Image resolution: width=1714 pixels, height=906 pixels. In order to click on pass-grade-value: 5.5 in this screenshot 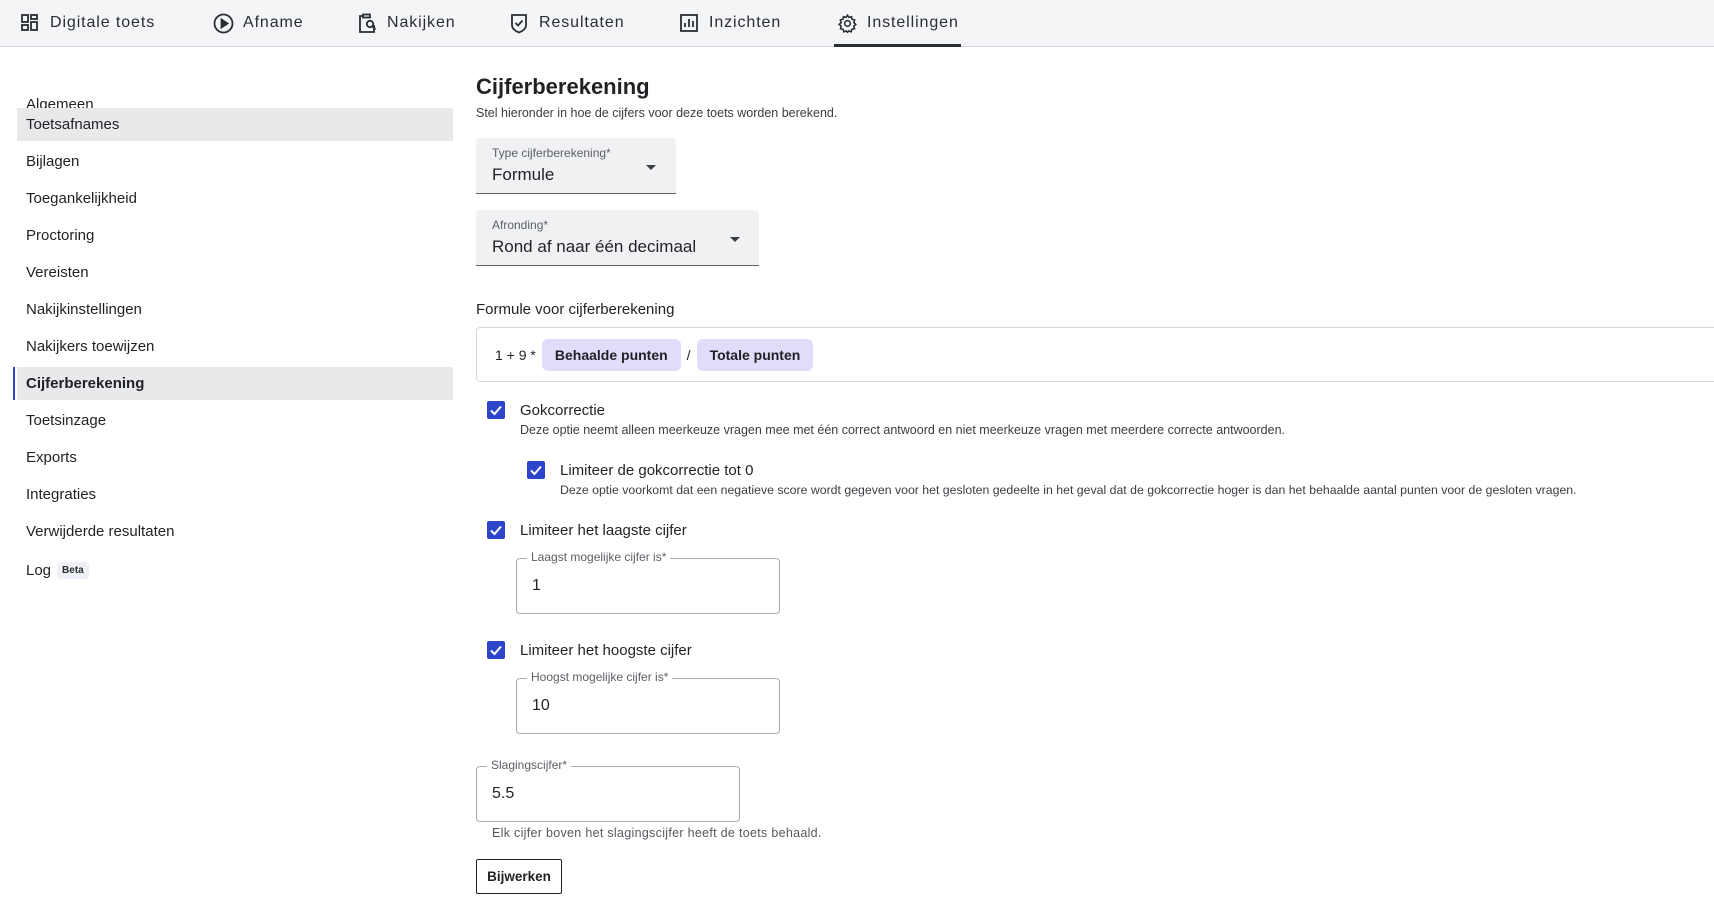, I will do `click(503, 793)`.